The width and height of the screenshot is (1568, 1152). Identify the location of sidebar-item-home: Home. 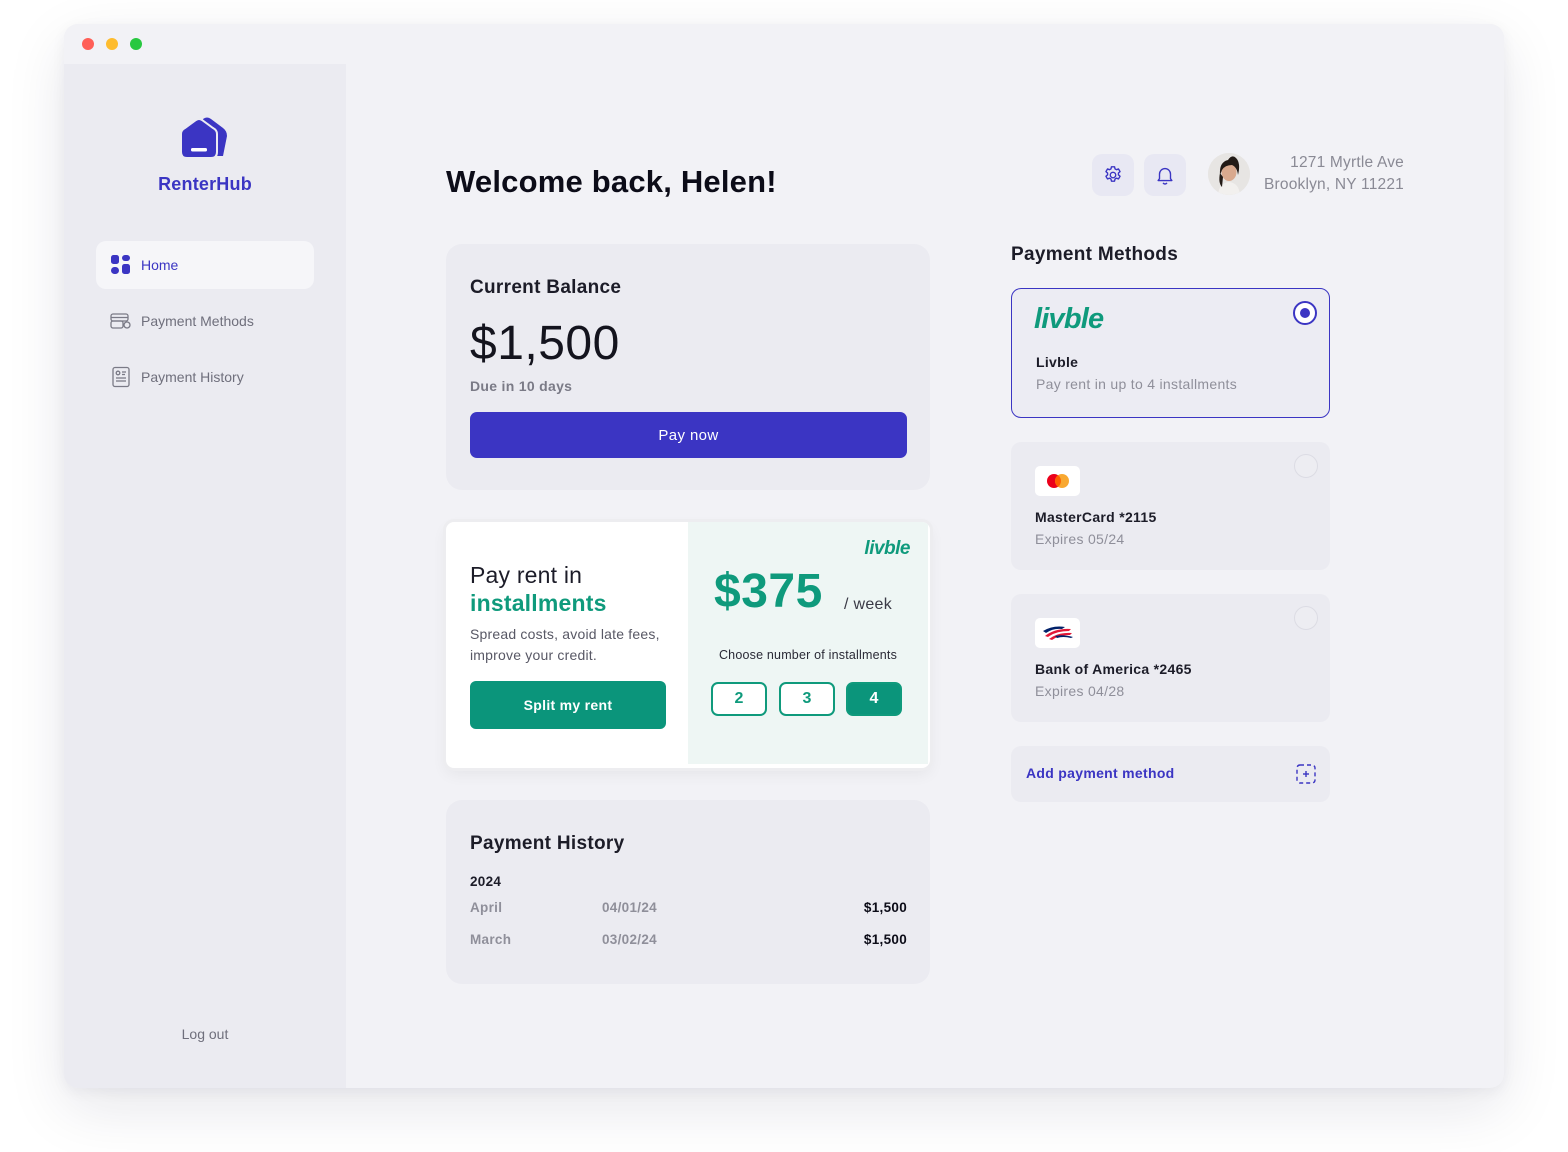
(205, 265).